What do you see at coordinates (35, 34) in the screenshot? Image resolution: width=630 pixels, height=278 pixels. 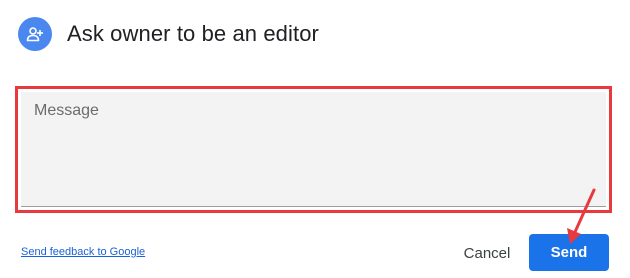 I see `person-add-icon` at bounding box center [35, 34].